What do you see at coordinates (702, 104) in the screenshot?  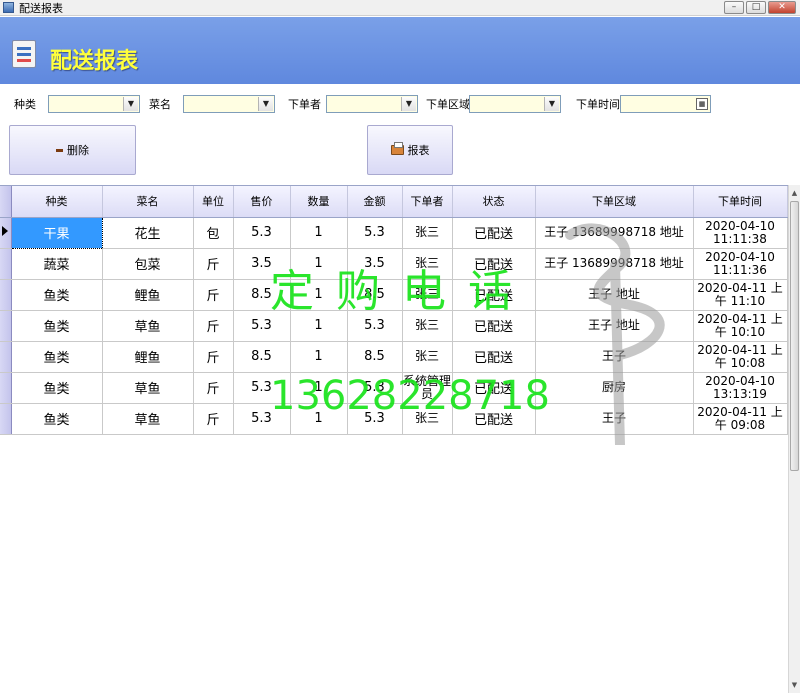 I see `calendar-icon: ▦` at bounding box center [702, 104].